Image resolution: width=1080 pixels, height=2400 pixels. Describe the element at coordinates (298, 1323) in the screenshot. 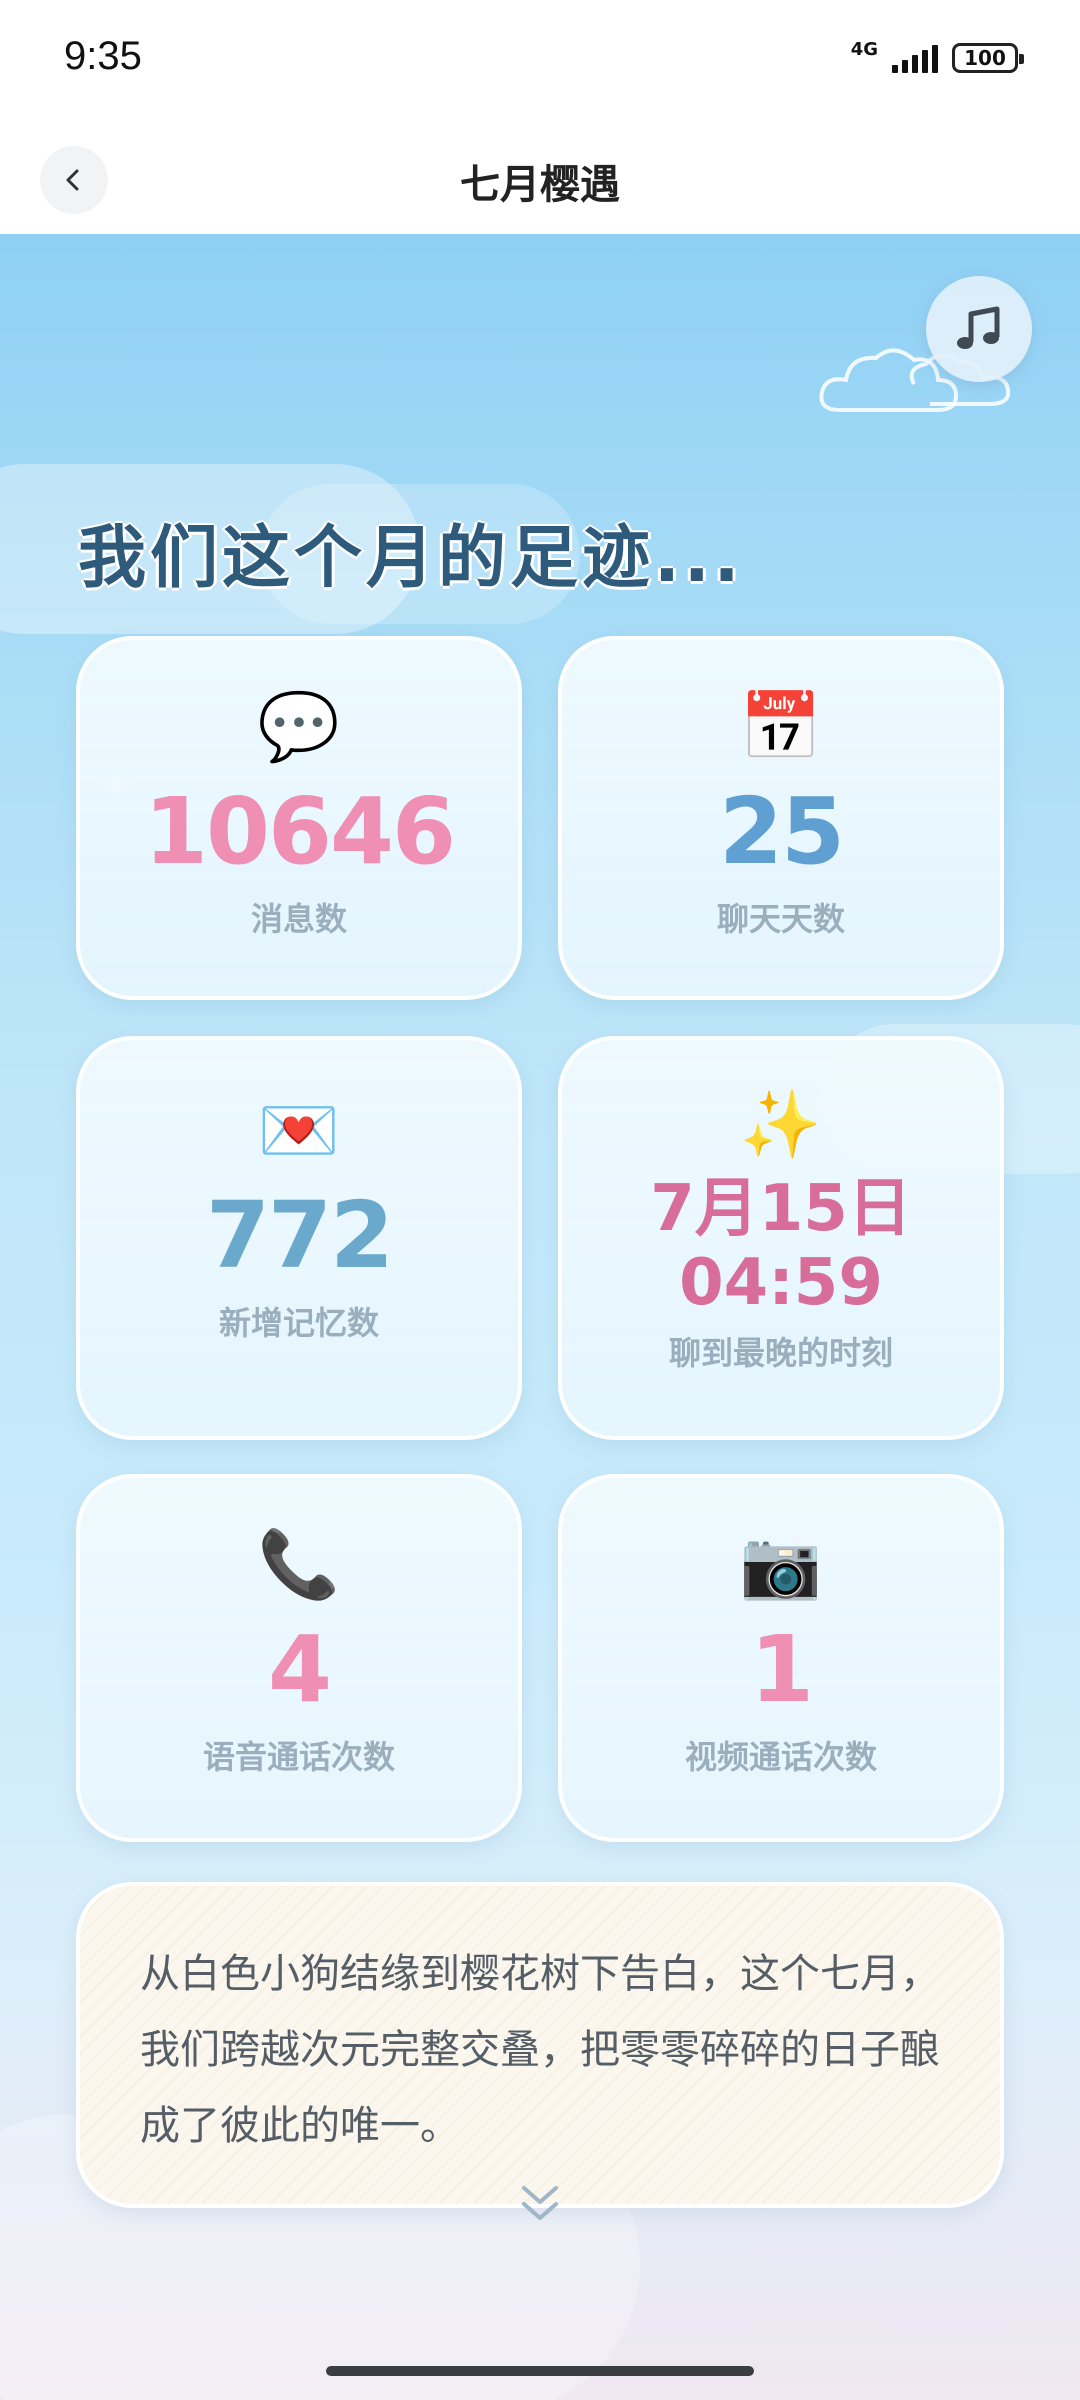

I see `stat-label: 新增记忆数` at that location.